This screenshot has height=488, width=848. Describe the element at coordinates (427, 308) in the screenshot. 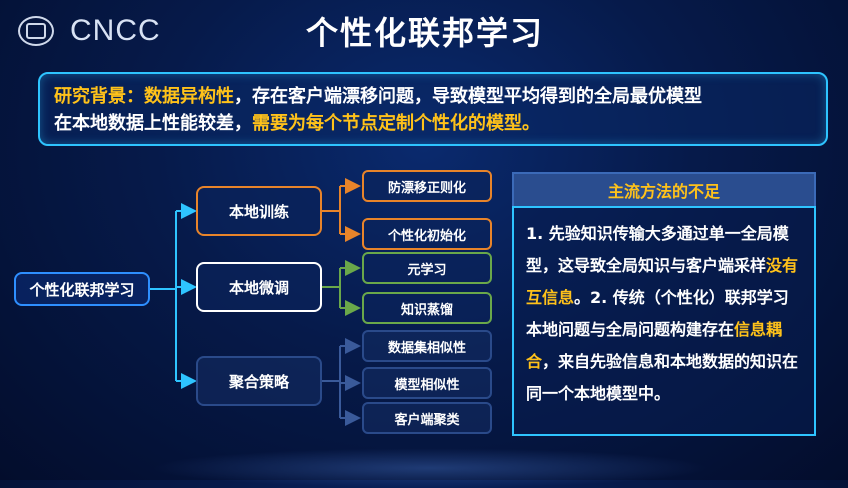

I see `leaf-knowledge-distillation: 知识蒸馏` at that location.